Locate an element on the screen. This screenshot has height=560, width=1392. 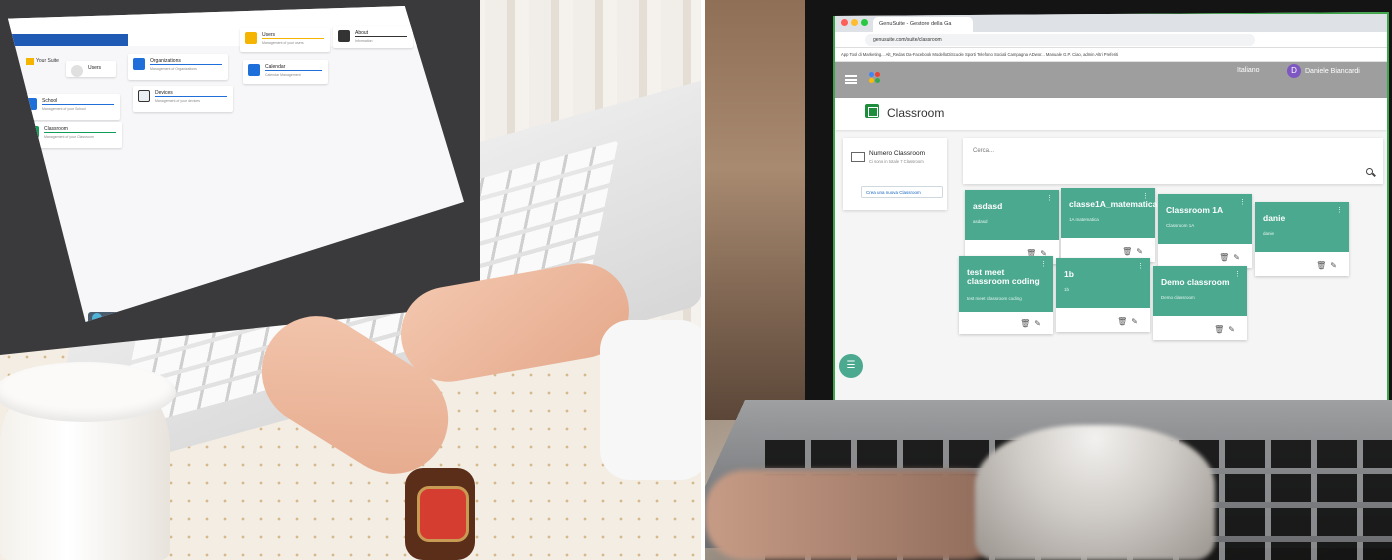
classroom-card: asdasd asdasd ⋮ 🗑✎ is located at coordinates (1012, 227).